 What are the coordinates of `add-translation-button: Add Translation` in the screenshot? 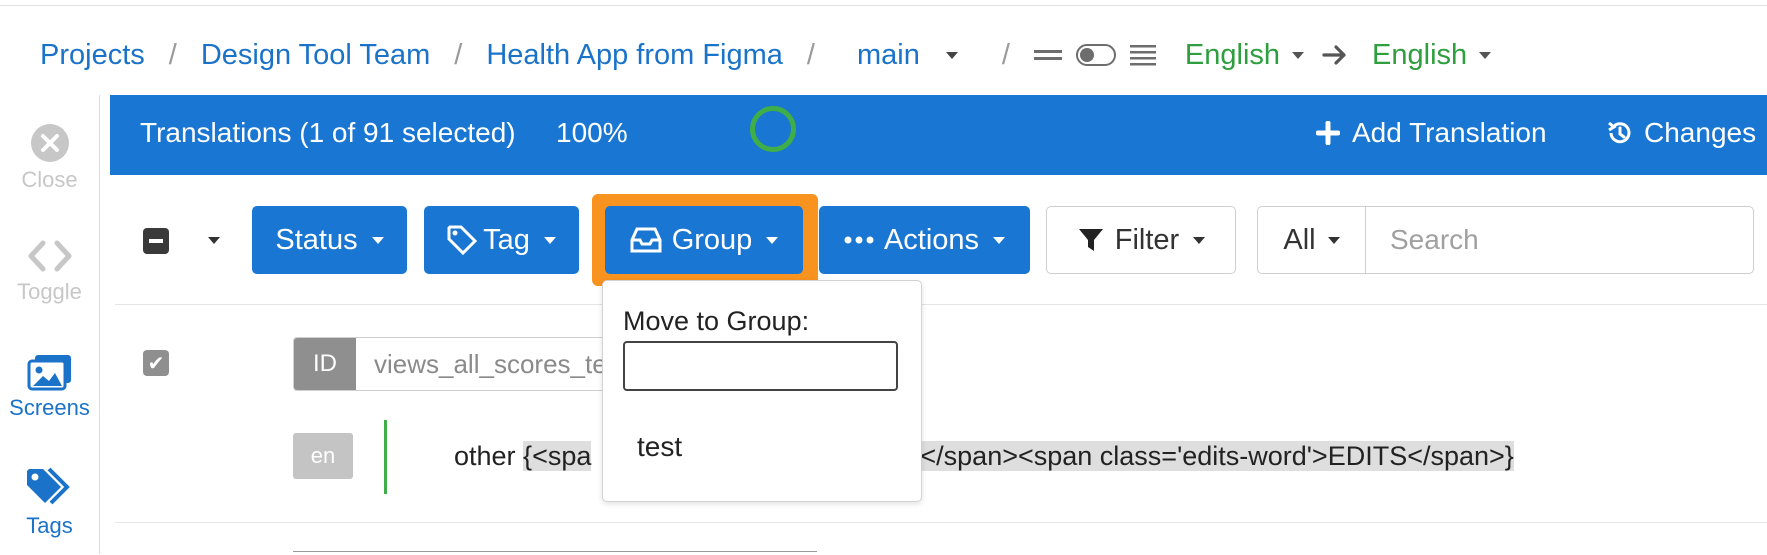 It's located at (1431, 133).